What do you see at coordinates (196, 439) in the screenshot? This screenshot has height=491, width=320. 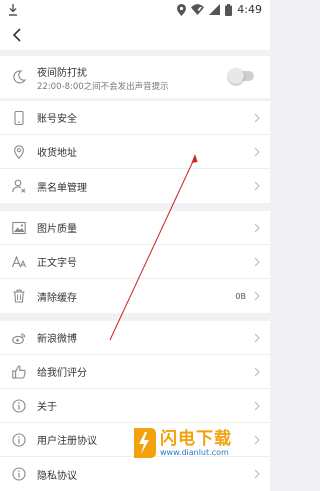 I see `watermark-brand: 闪电下载` at bounding box center [196, 439].